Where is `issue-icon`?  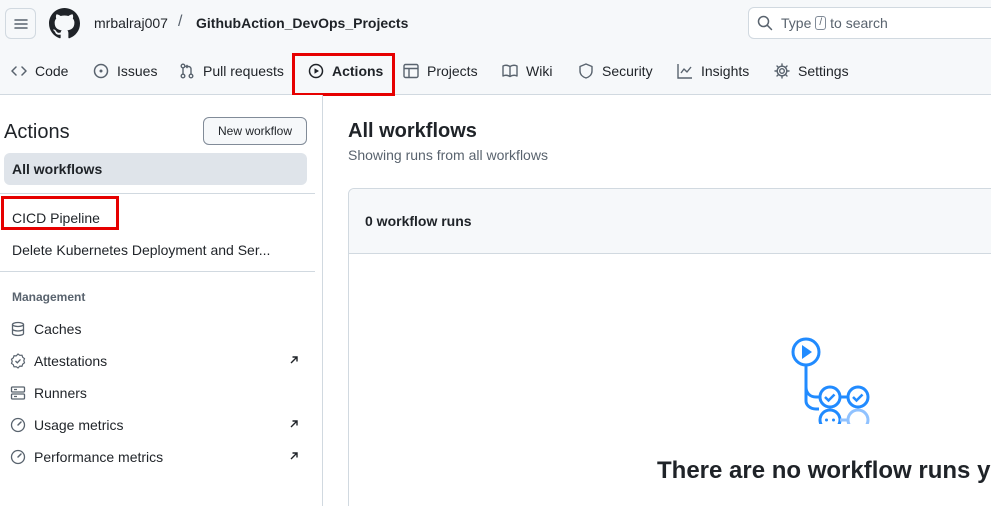
issue-icon is located at coordinates (101, 71).